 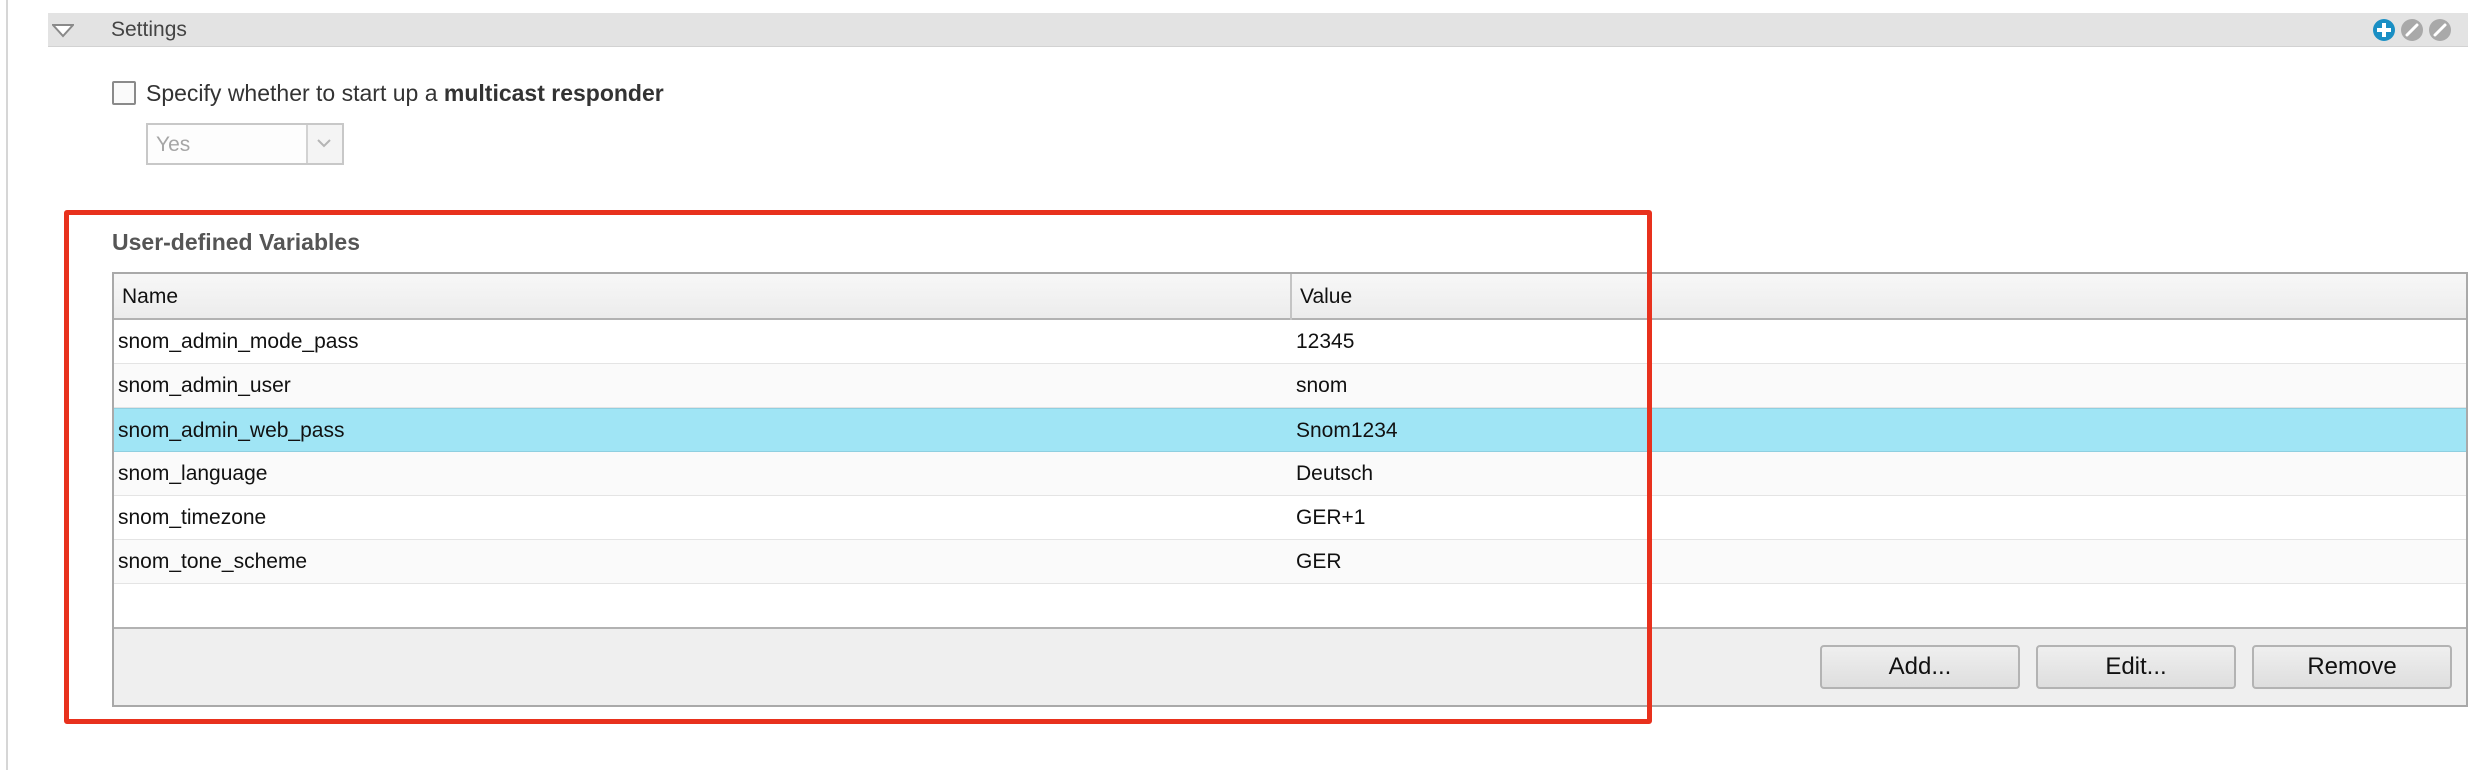 What do you see at coordinates (1335, 473) in the screenshot?
I see `cell-value: Deutsch` at bounding box center [1335, 473].